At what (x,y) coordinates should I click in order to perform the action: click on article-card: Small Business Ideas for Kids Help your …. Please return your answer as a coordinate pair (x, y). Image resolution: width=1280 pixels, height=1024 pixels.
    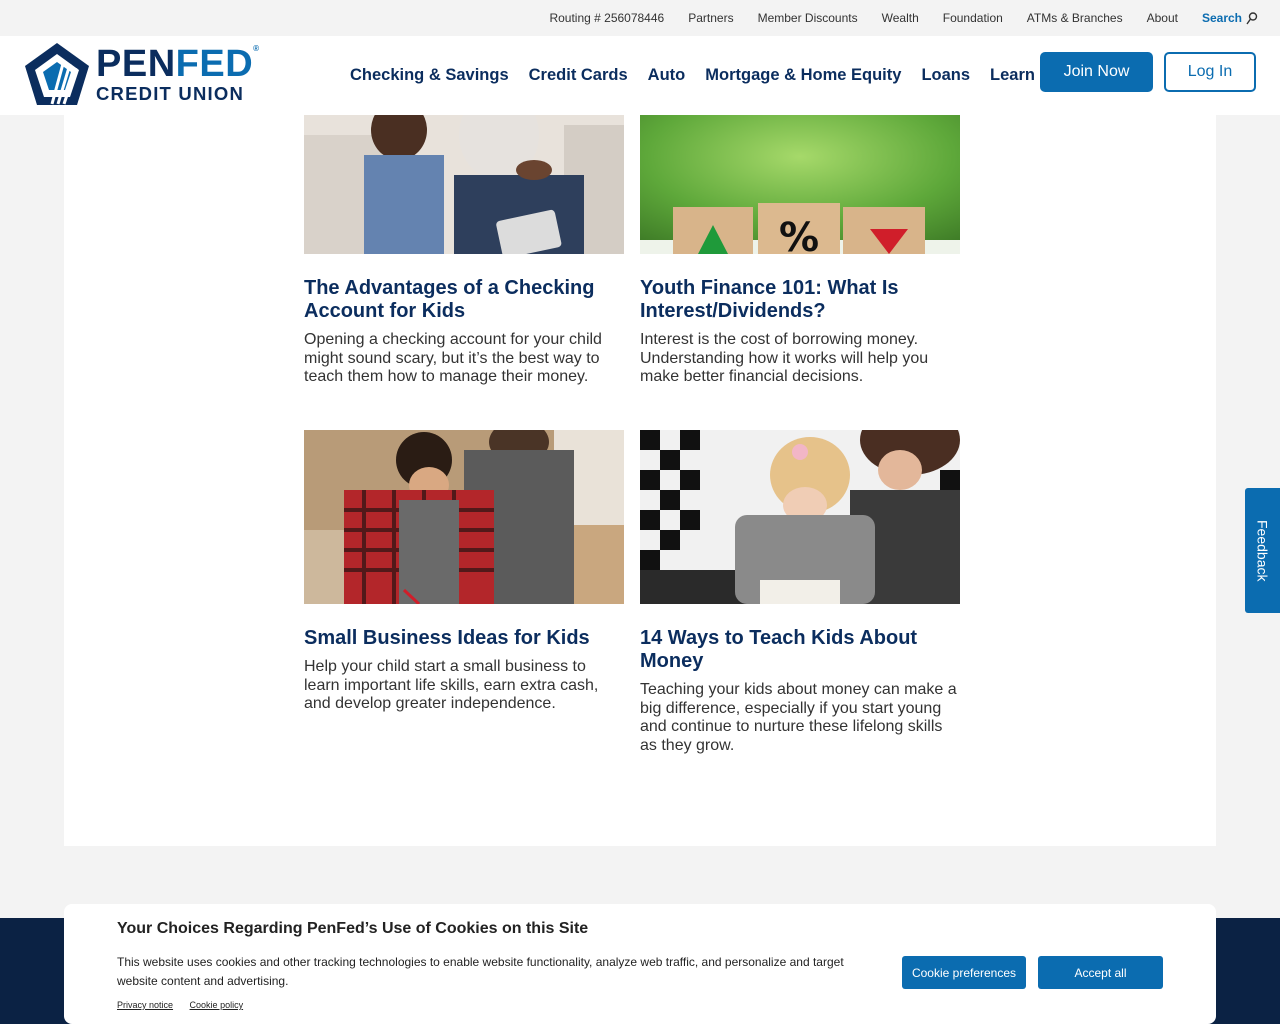
    Looking at the image, I should click on (464, 572).